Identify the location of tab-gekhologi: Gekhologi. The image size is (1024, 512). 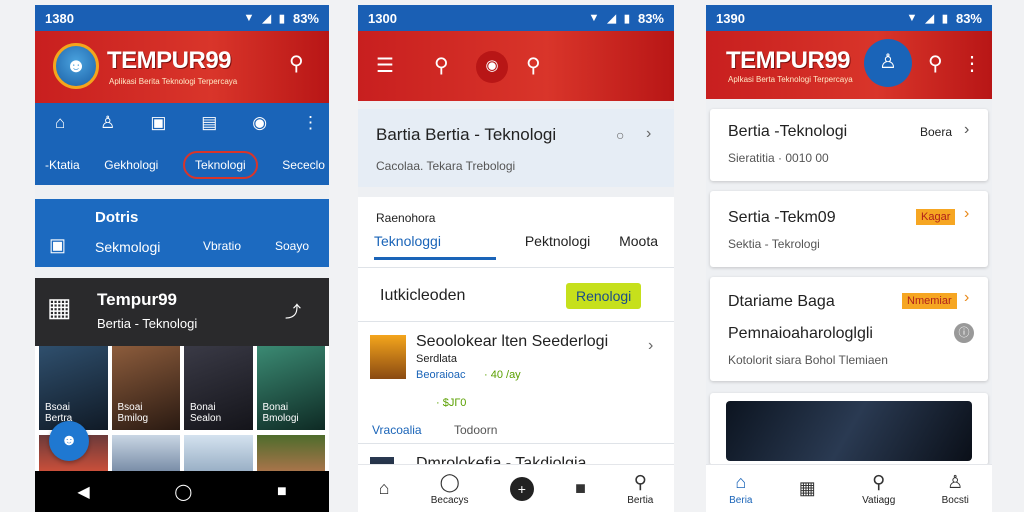
(131, 165).